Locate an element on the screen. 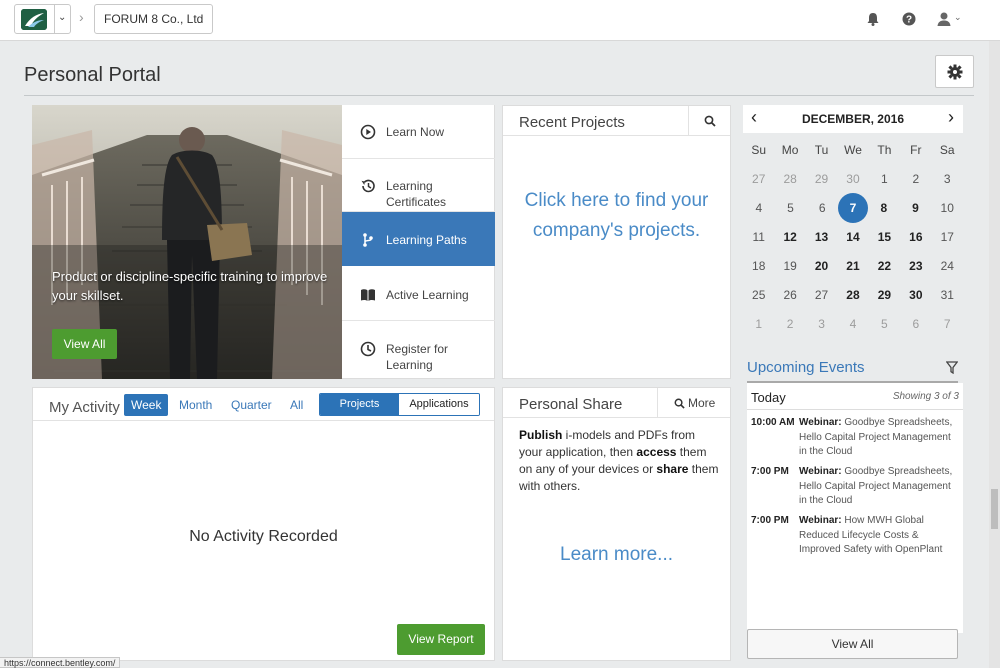 Image resolution: width=1000 pixels, height=668 pixels. calendar-day: 13 is located at coordinates (821, 238).